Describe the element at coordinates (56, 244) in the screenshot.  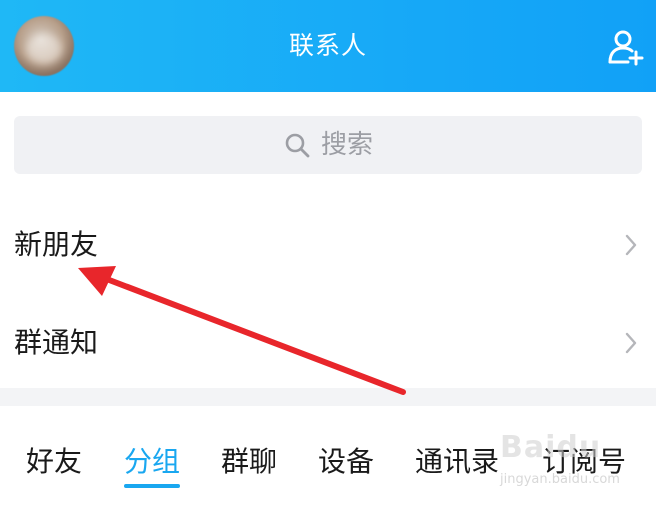
I see `list-item-label: 新朋友` at that location.